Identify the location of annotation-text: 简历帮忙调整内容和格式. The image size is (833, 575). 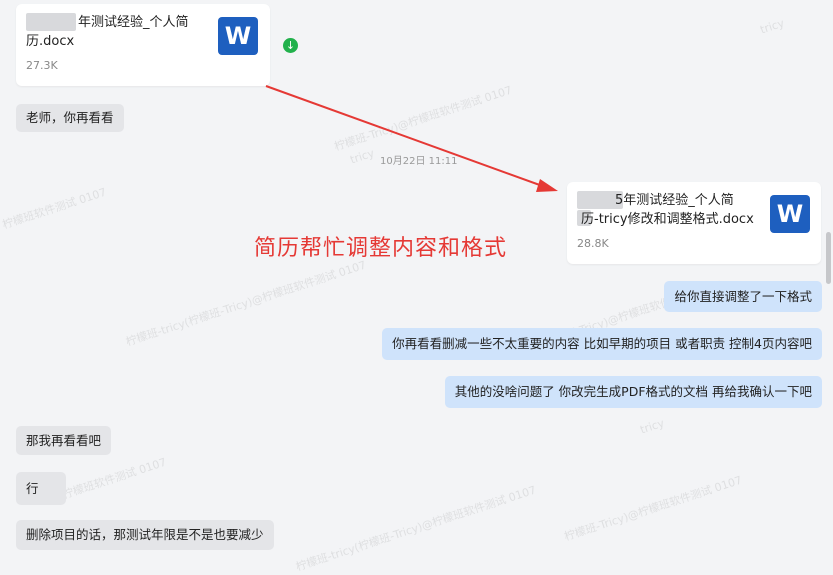
(381, 248).